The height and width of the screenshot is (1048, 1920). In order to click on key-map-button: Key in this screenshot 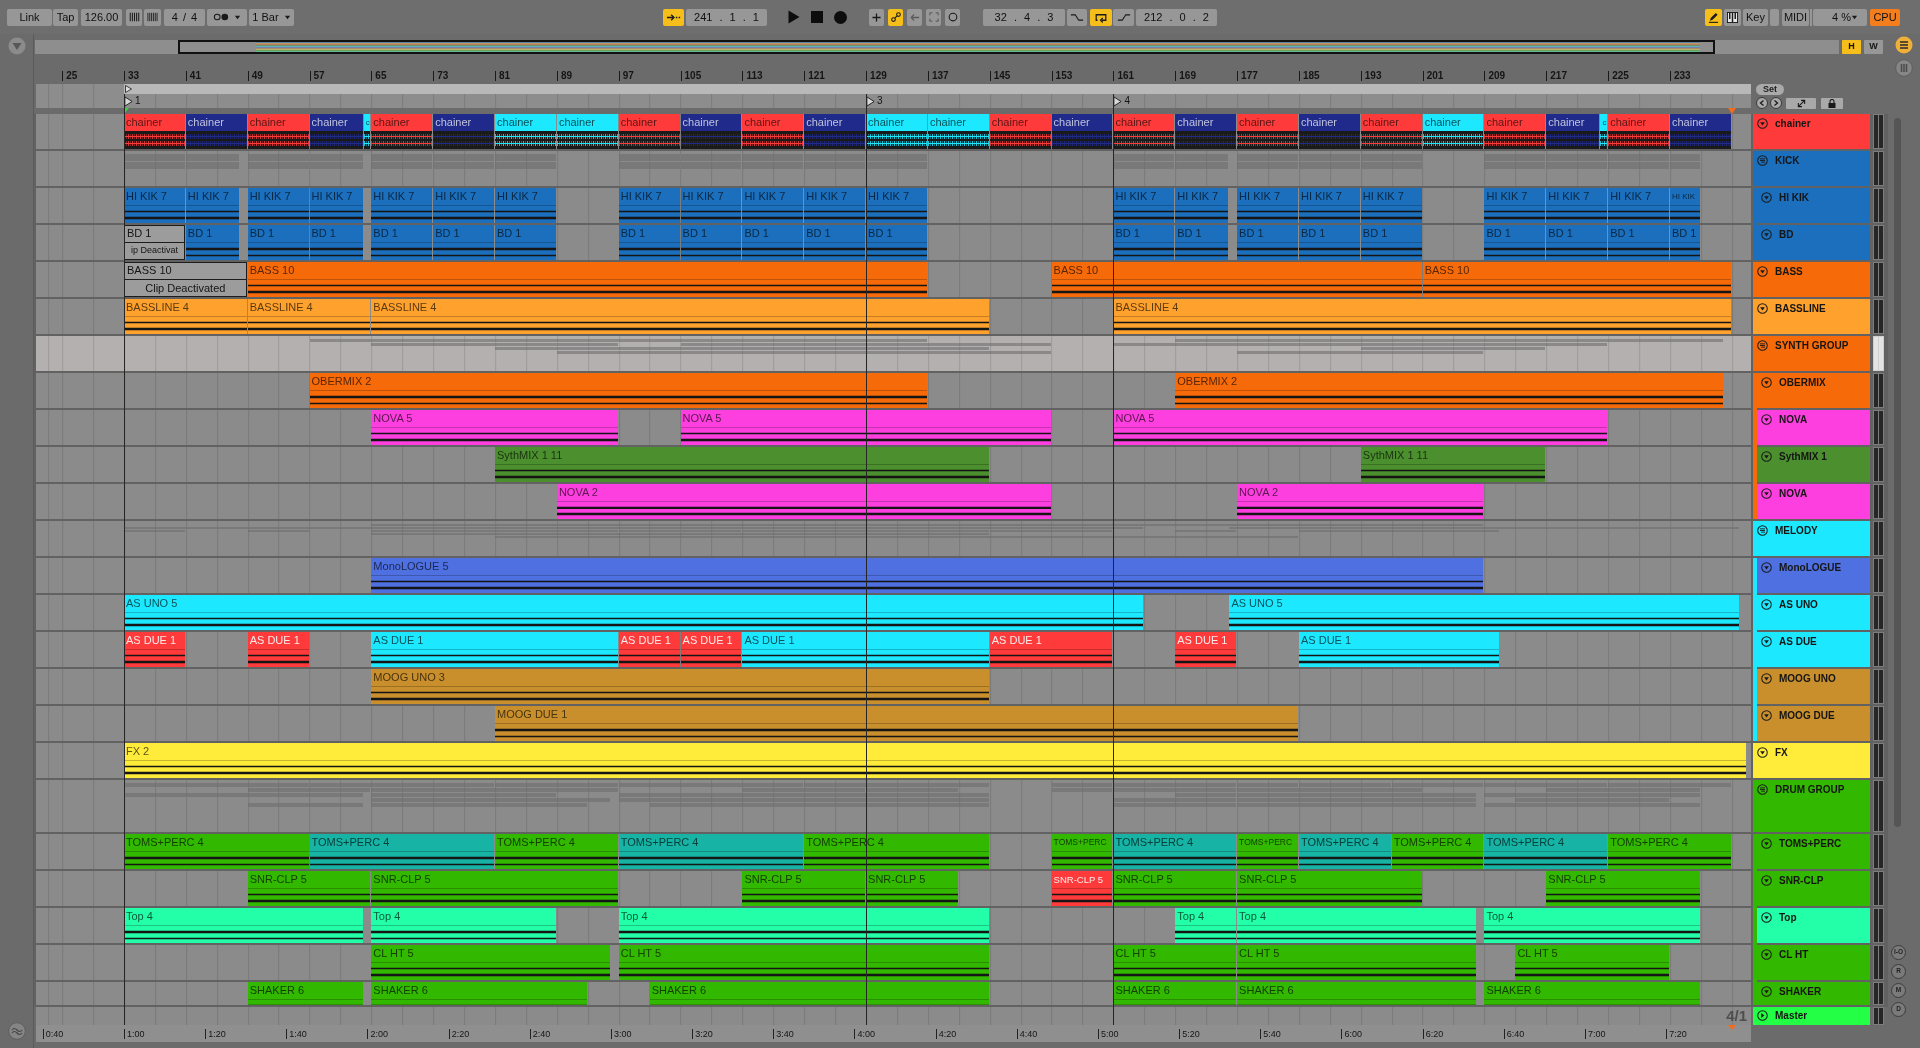, I will do `click(1755, 17)`.